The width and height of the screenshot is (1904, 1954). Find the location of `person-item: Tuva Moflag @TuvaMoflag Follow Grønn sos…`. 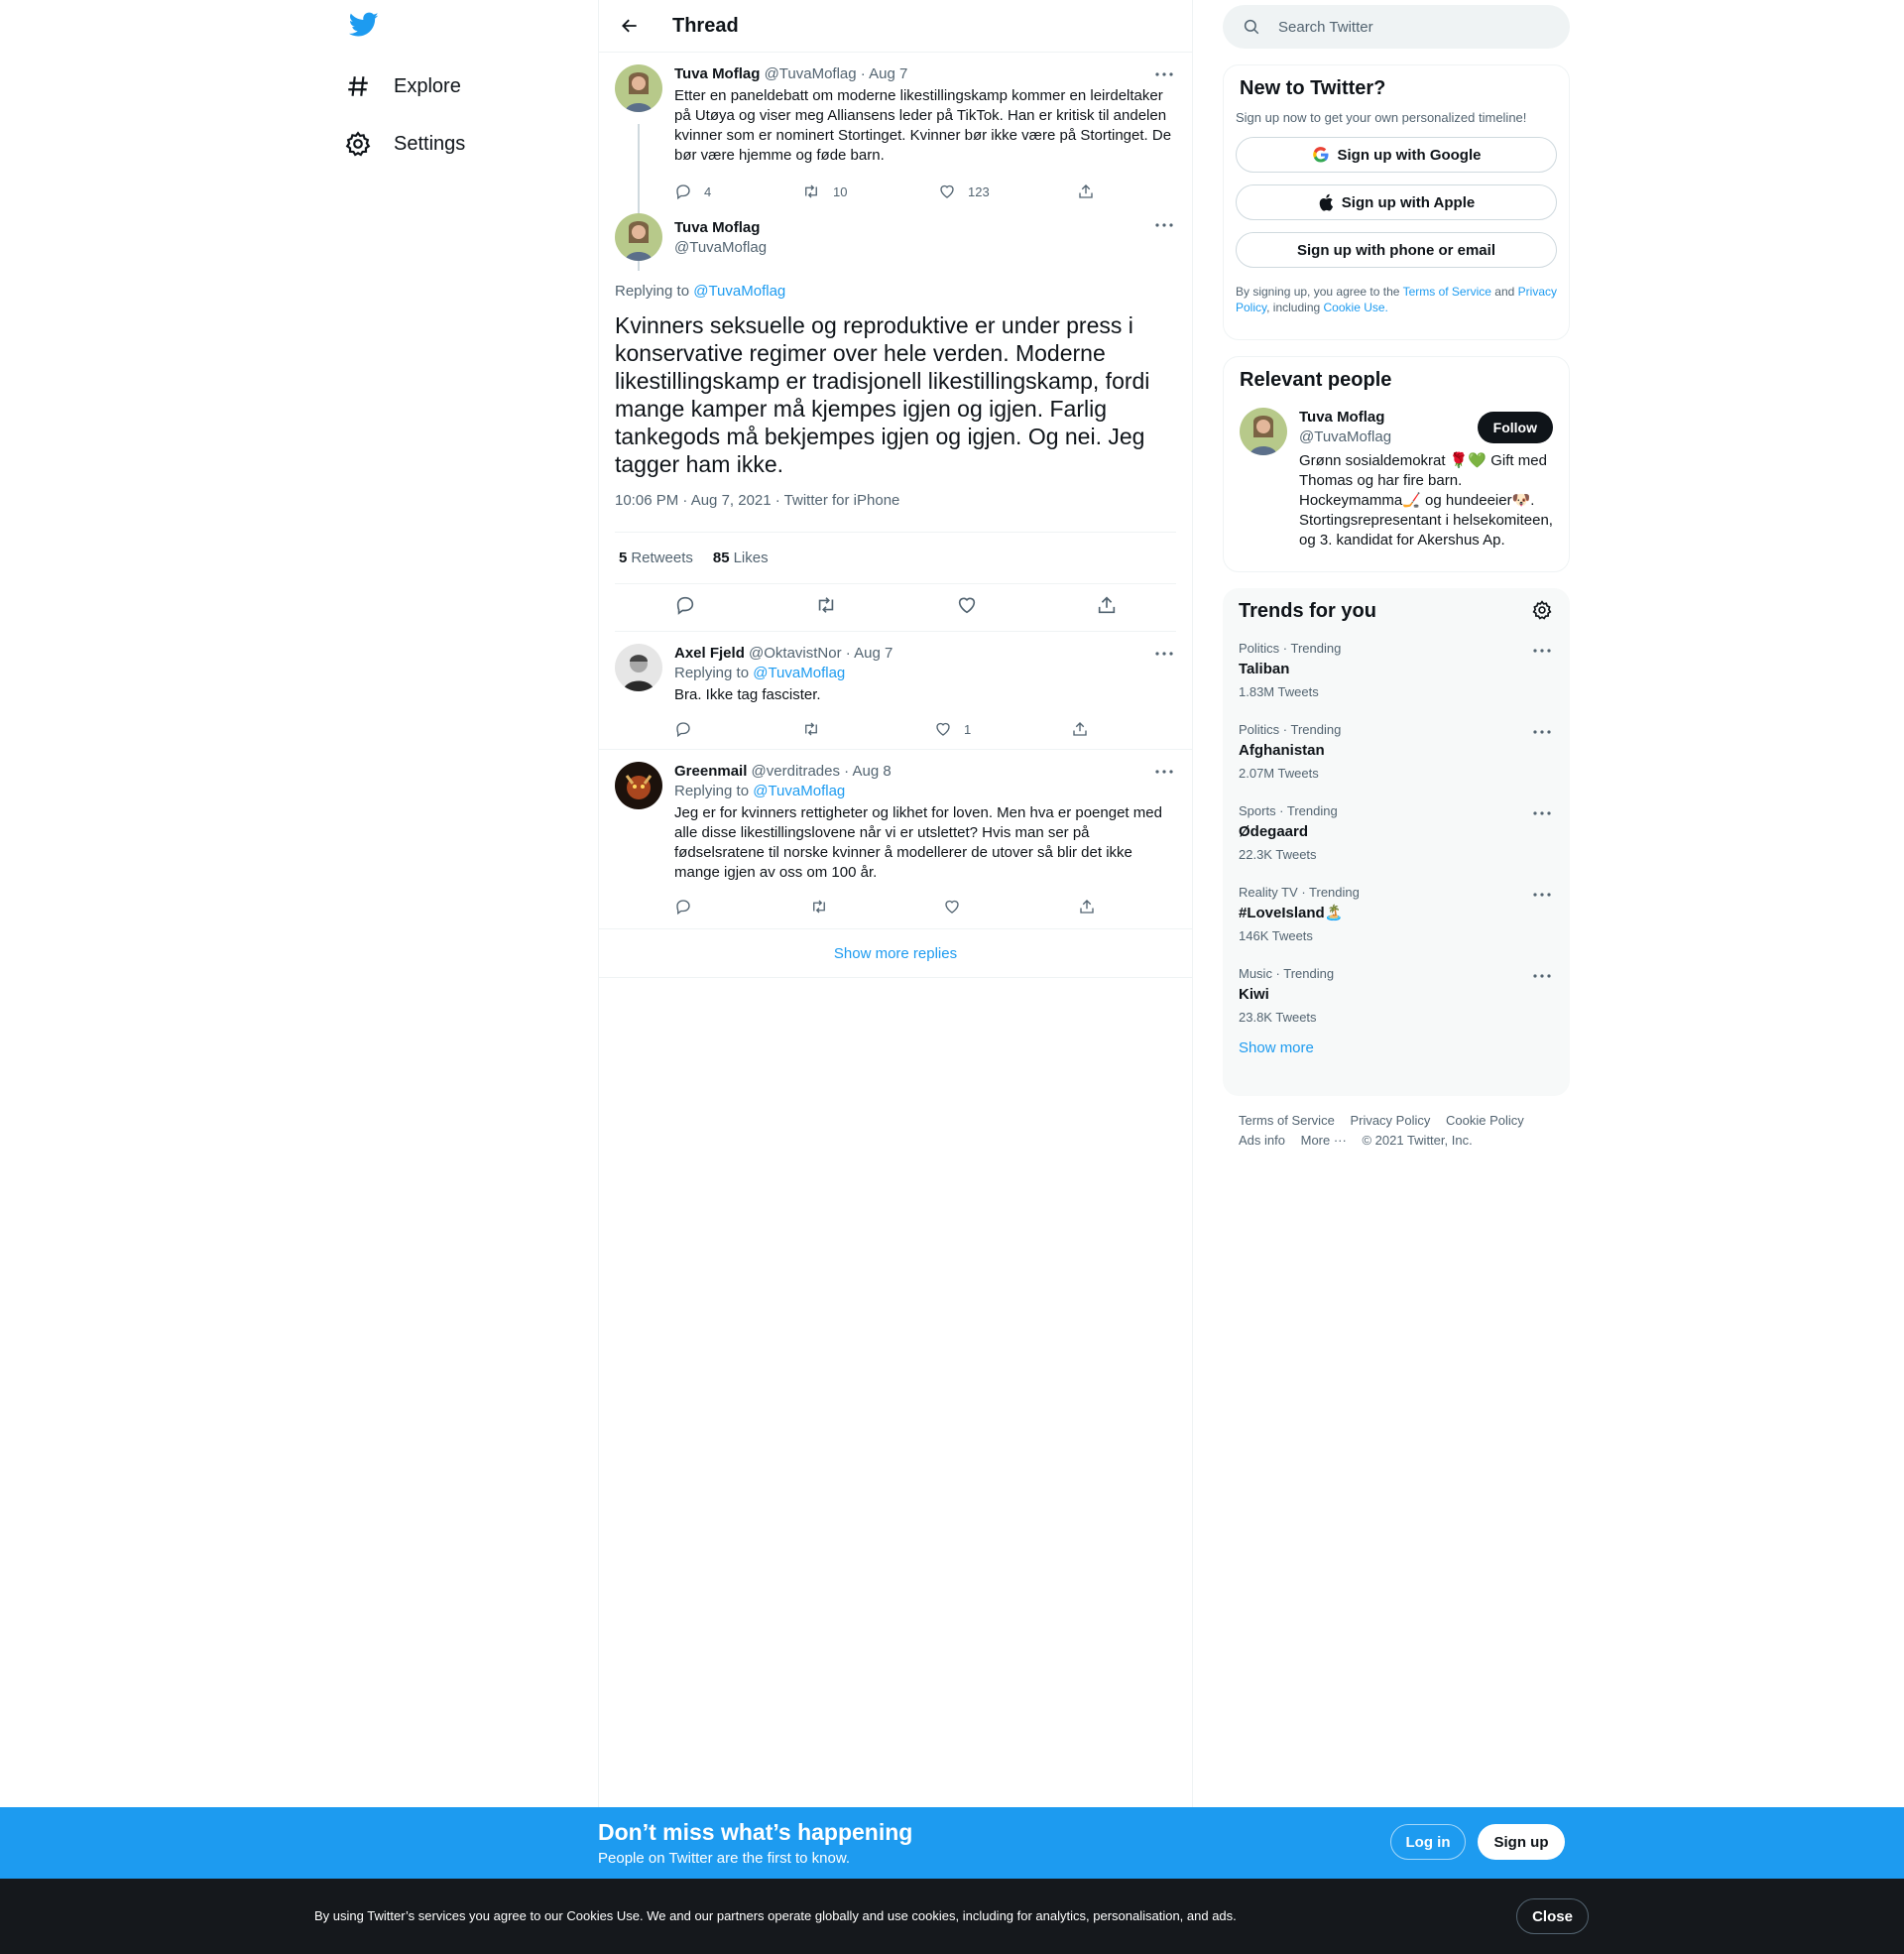

person-item: Tuva Moflag @TuvaMoflag Follow Grønn sos… is located at coordinates (1396, 479).